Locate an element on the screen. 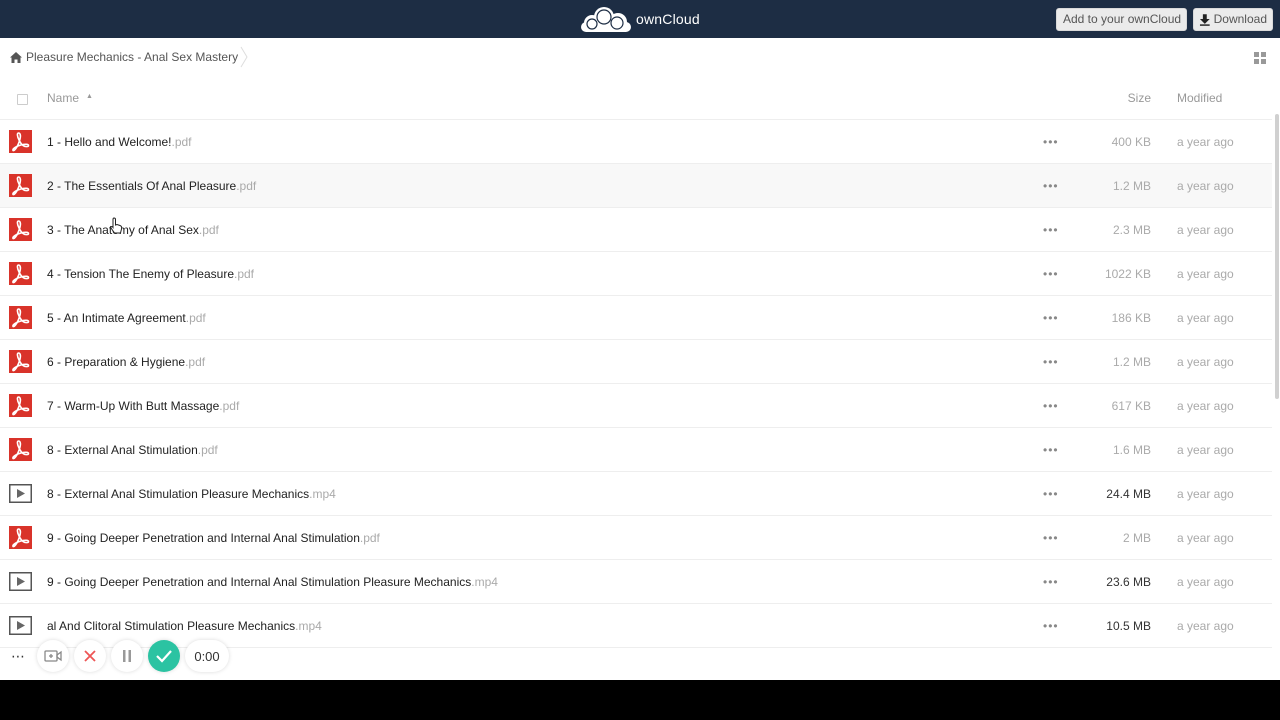 The image size is (1280, 720). column-modified: Modified is located at coordinates (1199, 98).